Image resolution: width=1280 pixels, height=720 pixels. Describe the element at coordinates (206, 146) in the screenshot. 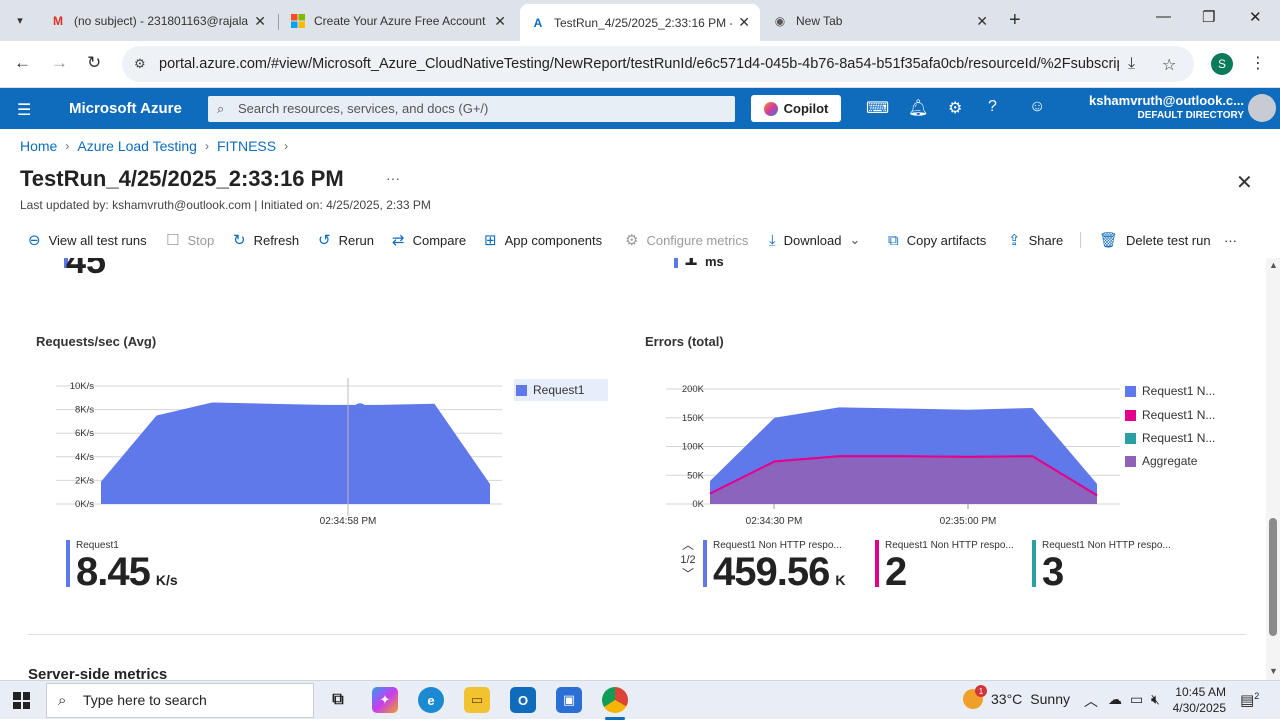

I see `chevron-right-icon: ›` at that location.